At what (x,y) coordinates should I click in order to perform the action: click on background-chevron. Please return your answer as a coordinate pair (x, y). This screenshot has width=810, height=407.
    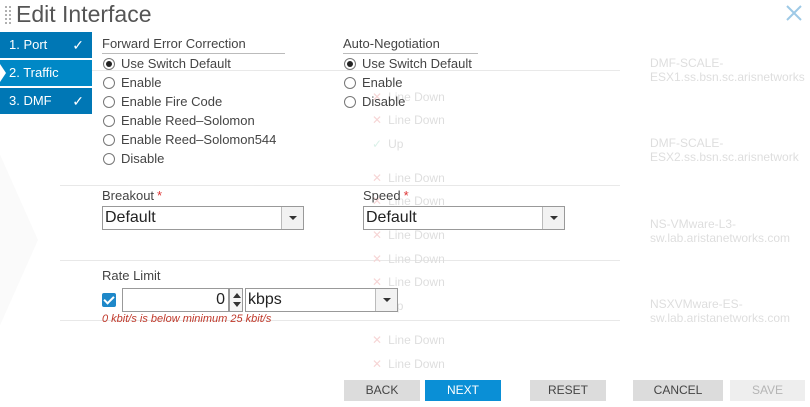
    Looking at the image, I should click on (19, 240).